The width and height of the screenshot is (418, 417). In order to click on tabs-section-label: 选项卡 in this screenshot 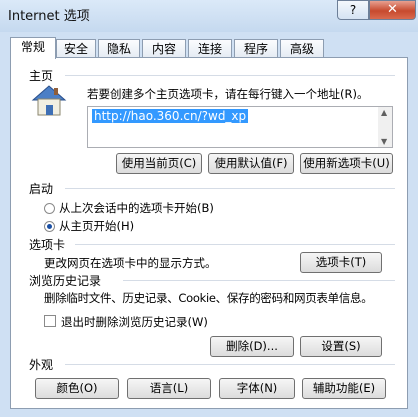, I will do `click(47, 245)`.